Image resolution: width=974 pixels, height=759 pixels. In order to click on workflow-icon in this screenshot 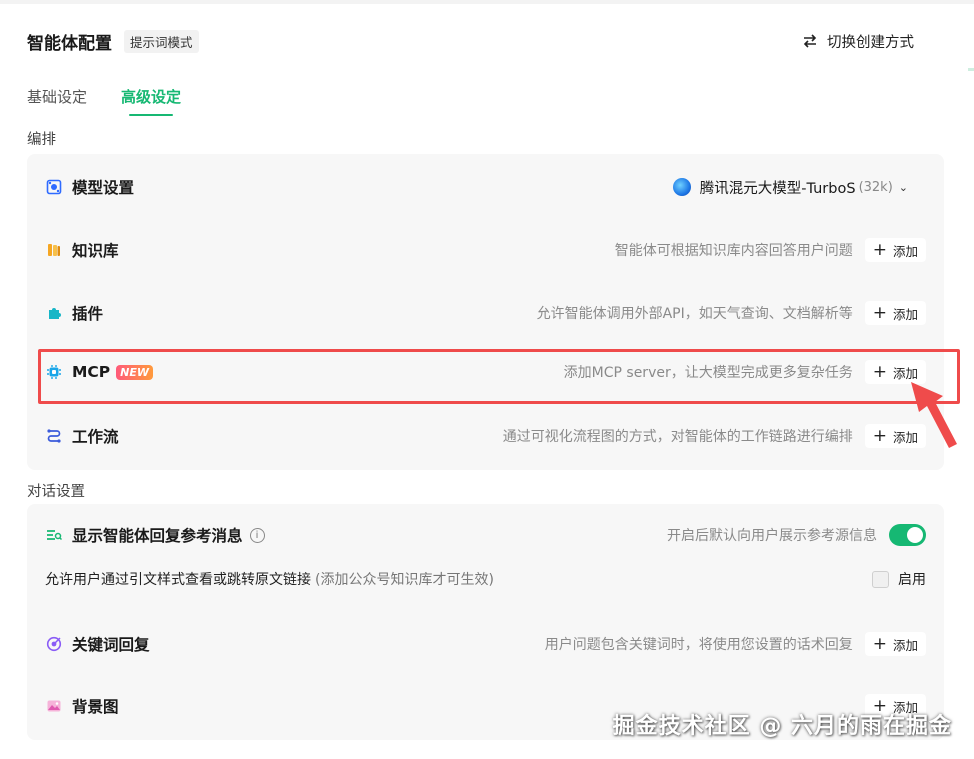, I will do `click(54, 436)`.